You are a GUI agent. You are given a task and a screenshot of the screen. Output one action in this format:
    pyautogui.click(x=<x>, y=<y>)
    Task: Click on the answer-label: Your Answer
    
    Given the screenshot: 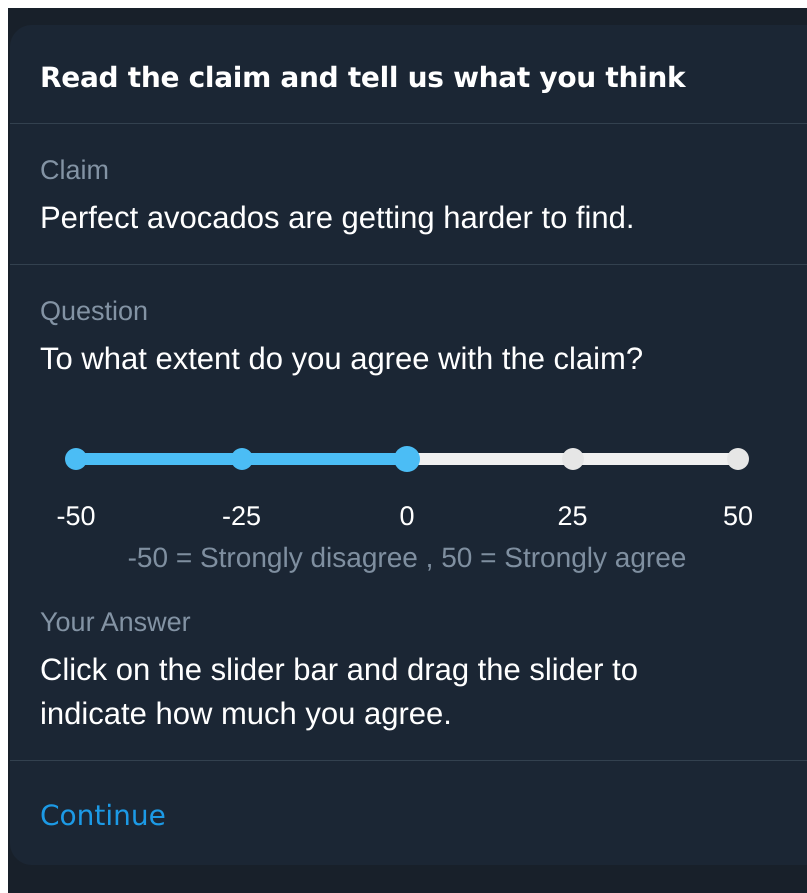 What is the action you would take?
    pyautogui.click(x=116, y=622)
    